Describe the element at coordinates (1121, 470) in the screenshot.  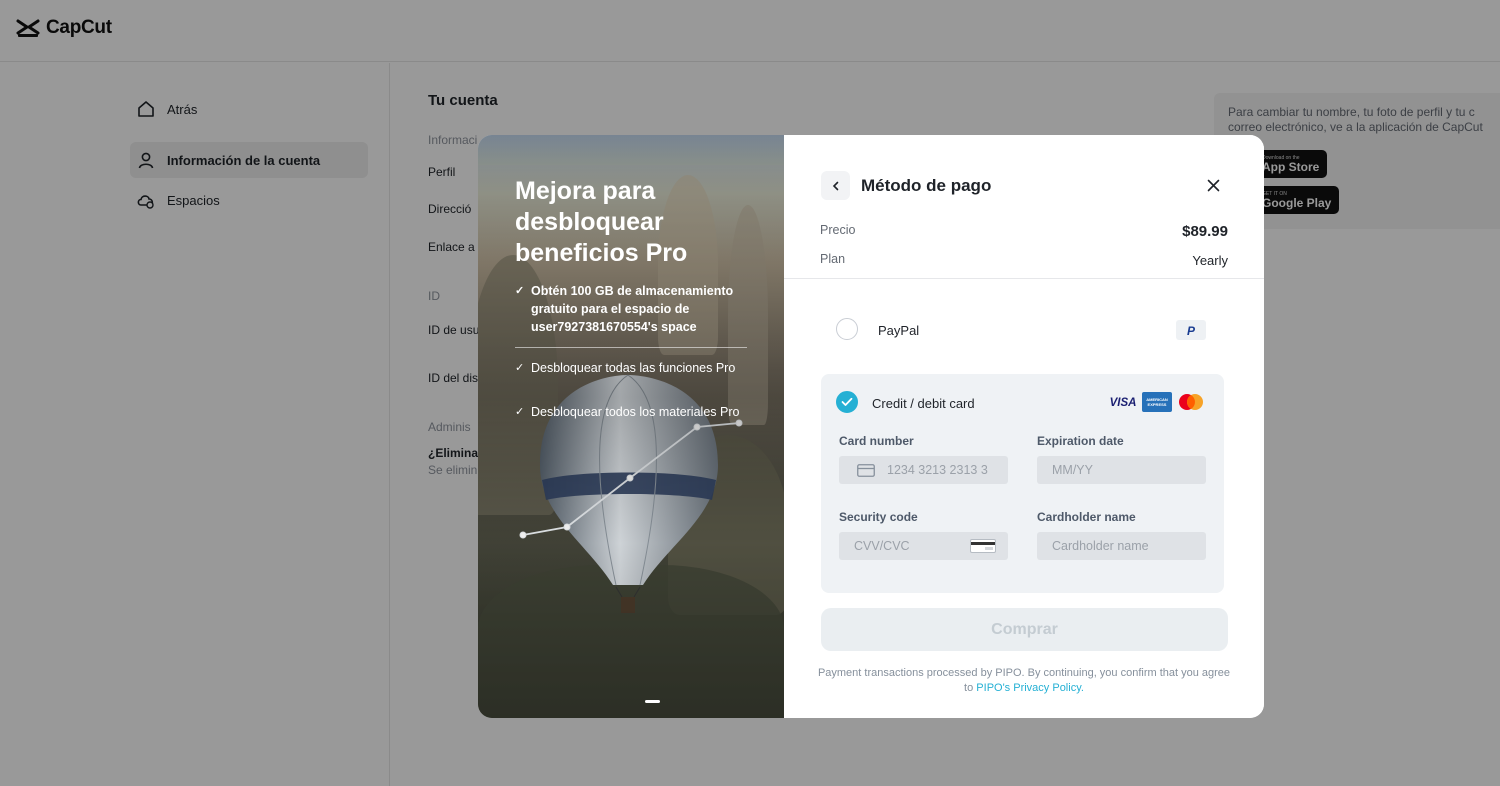
I see `expiration-input` at that location.